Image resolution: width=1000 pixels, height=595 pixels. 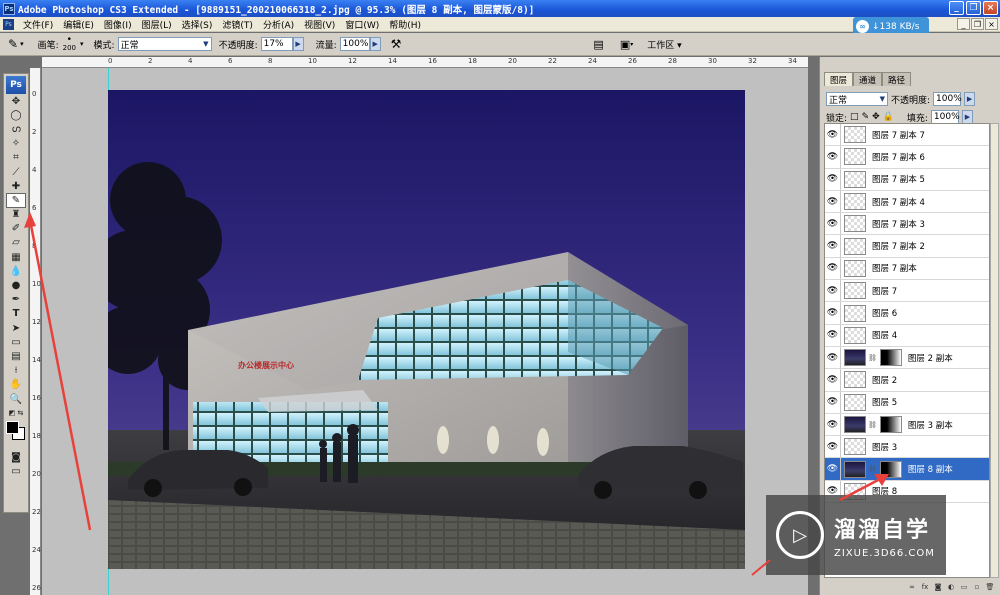 I want to click on layer-name: 图层 3, so click(x=884, y=447).